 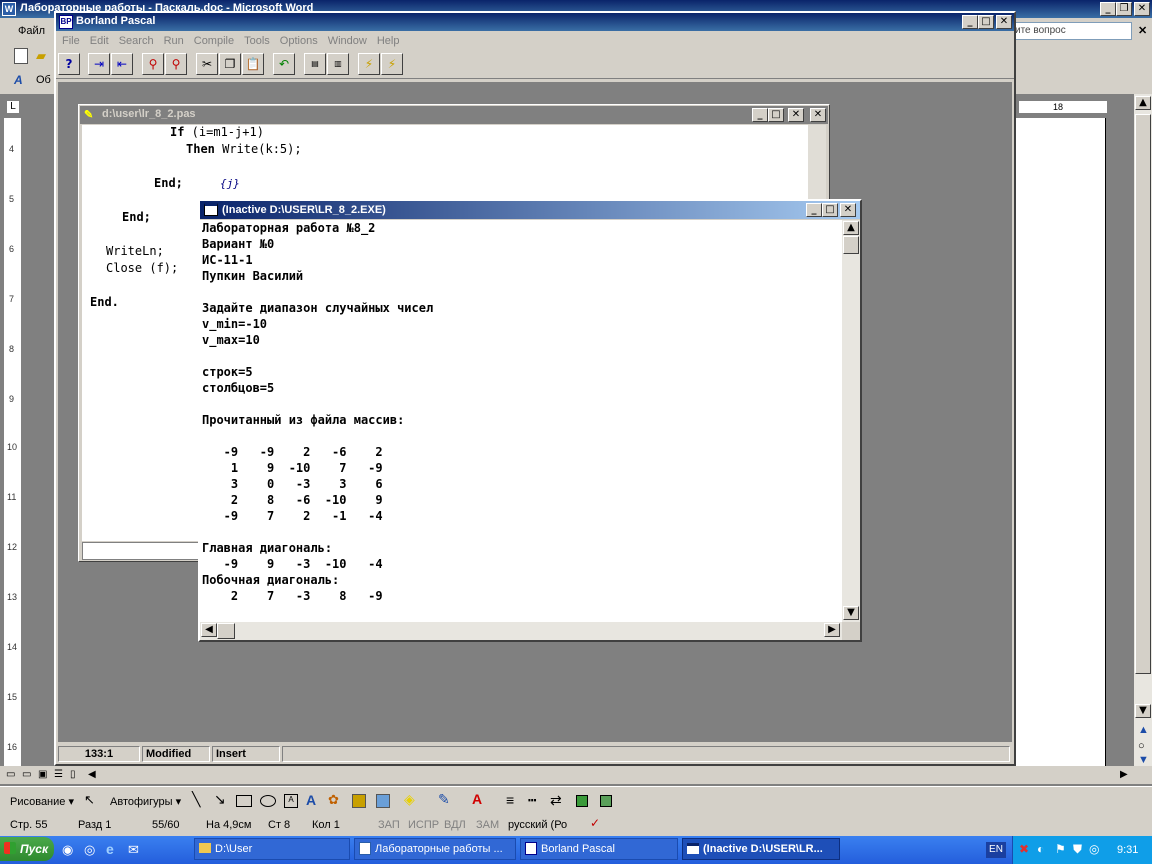 What do you see at coordinates (338, 64) in the screenshot?
I see `make-button: ▥` at bounding box center [338, 64].